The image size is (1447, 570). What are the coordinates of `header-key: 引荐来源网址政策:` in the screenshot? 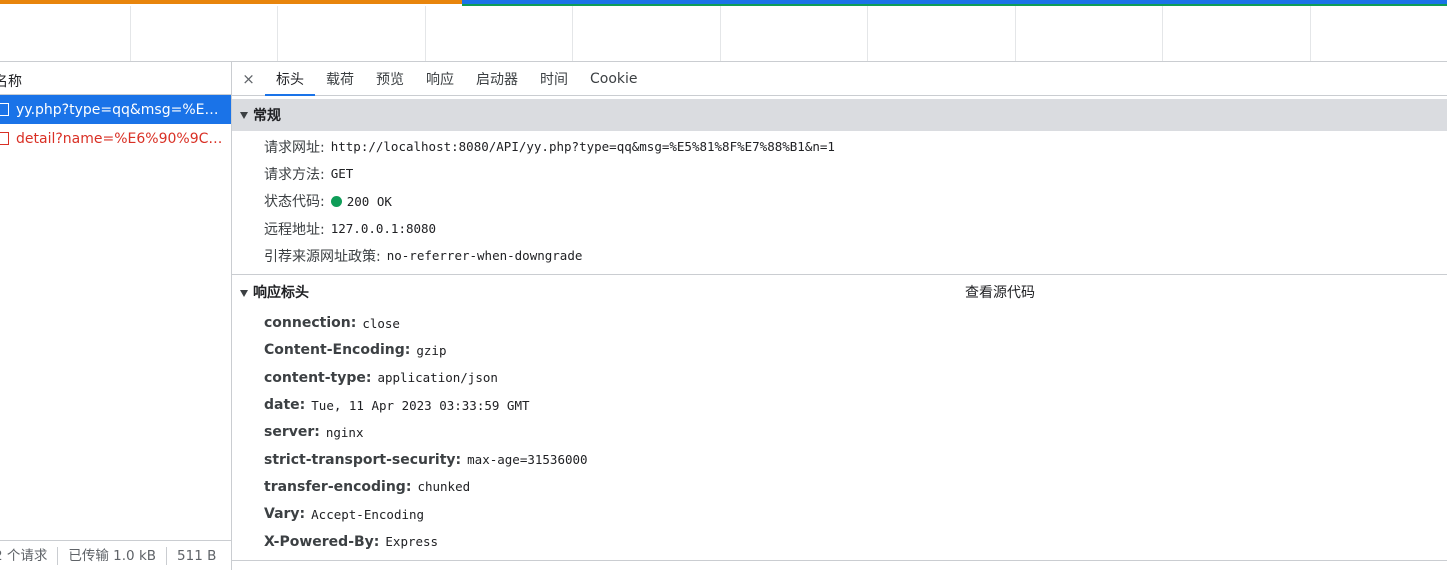 It's located at (322, 256).